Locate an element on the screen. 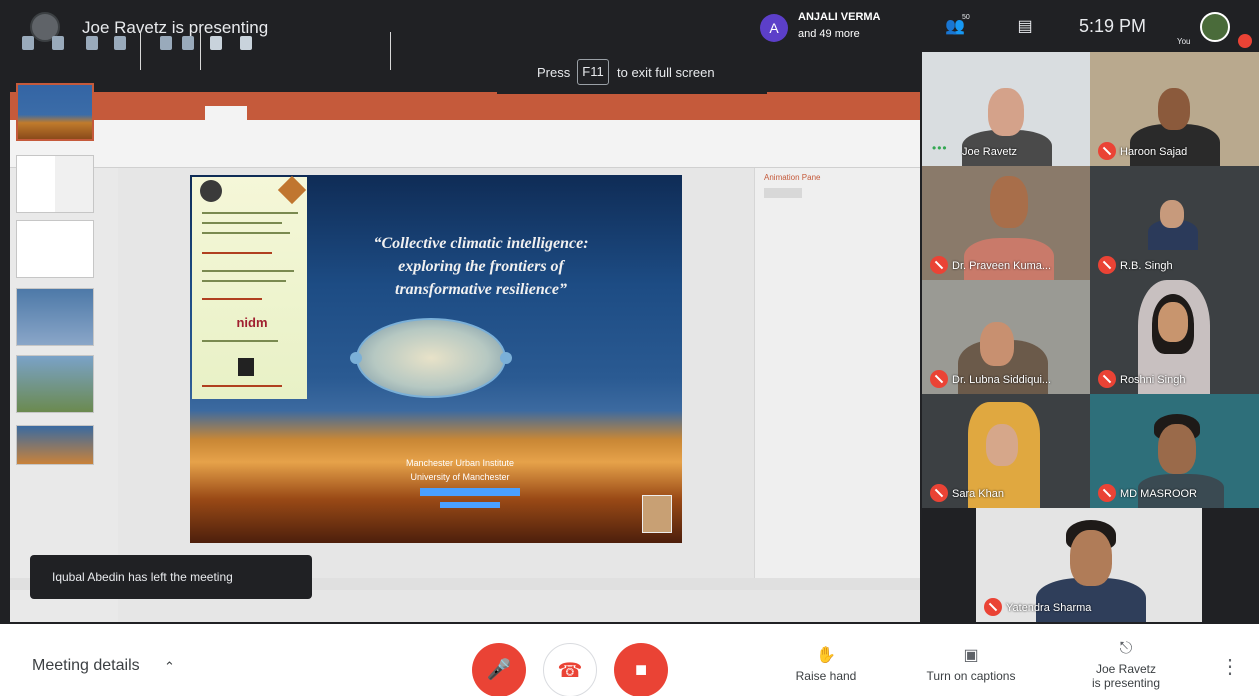 The image size is (1259, 696). participant-name: Yatendra Sharma is located at coordinates (1049, 608).